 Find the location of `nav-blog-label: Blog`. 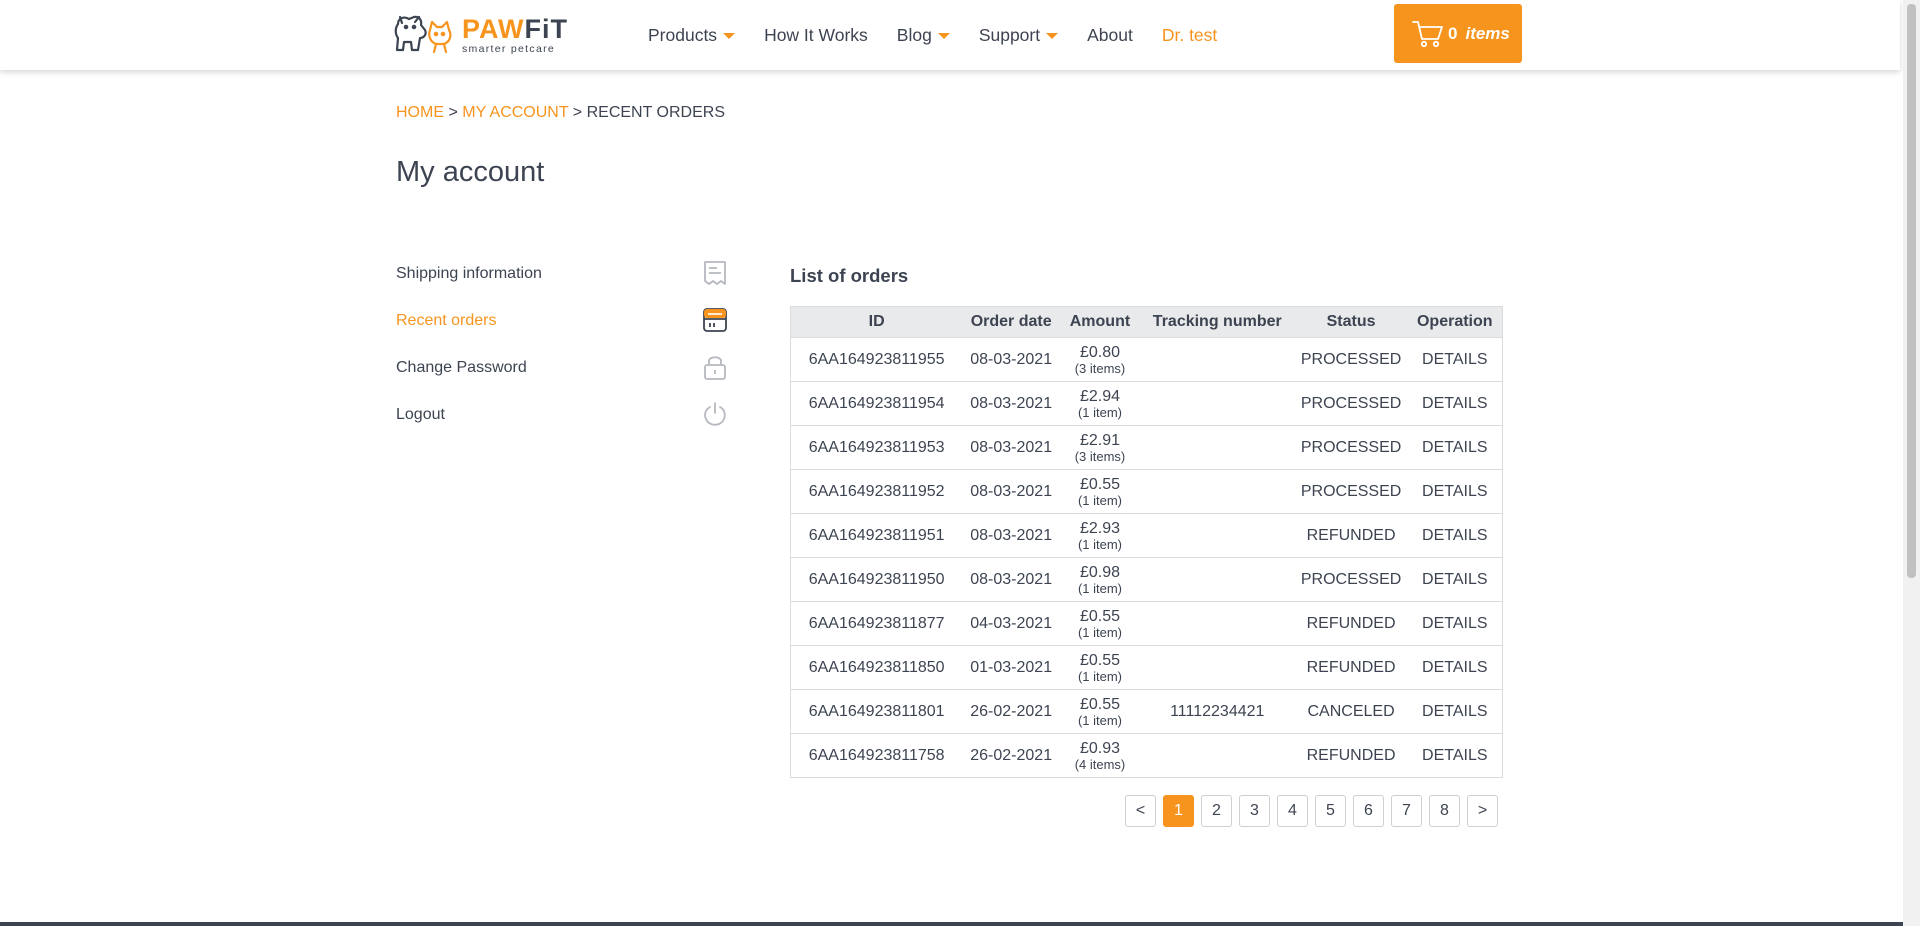

nav-blog-label: Blog is located at coordinates (914, 34).